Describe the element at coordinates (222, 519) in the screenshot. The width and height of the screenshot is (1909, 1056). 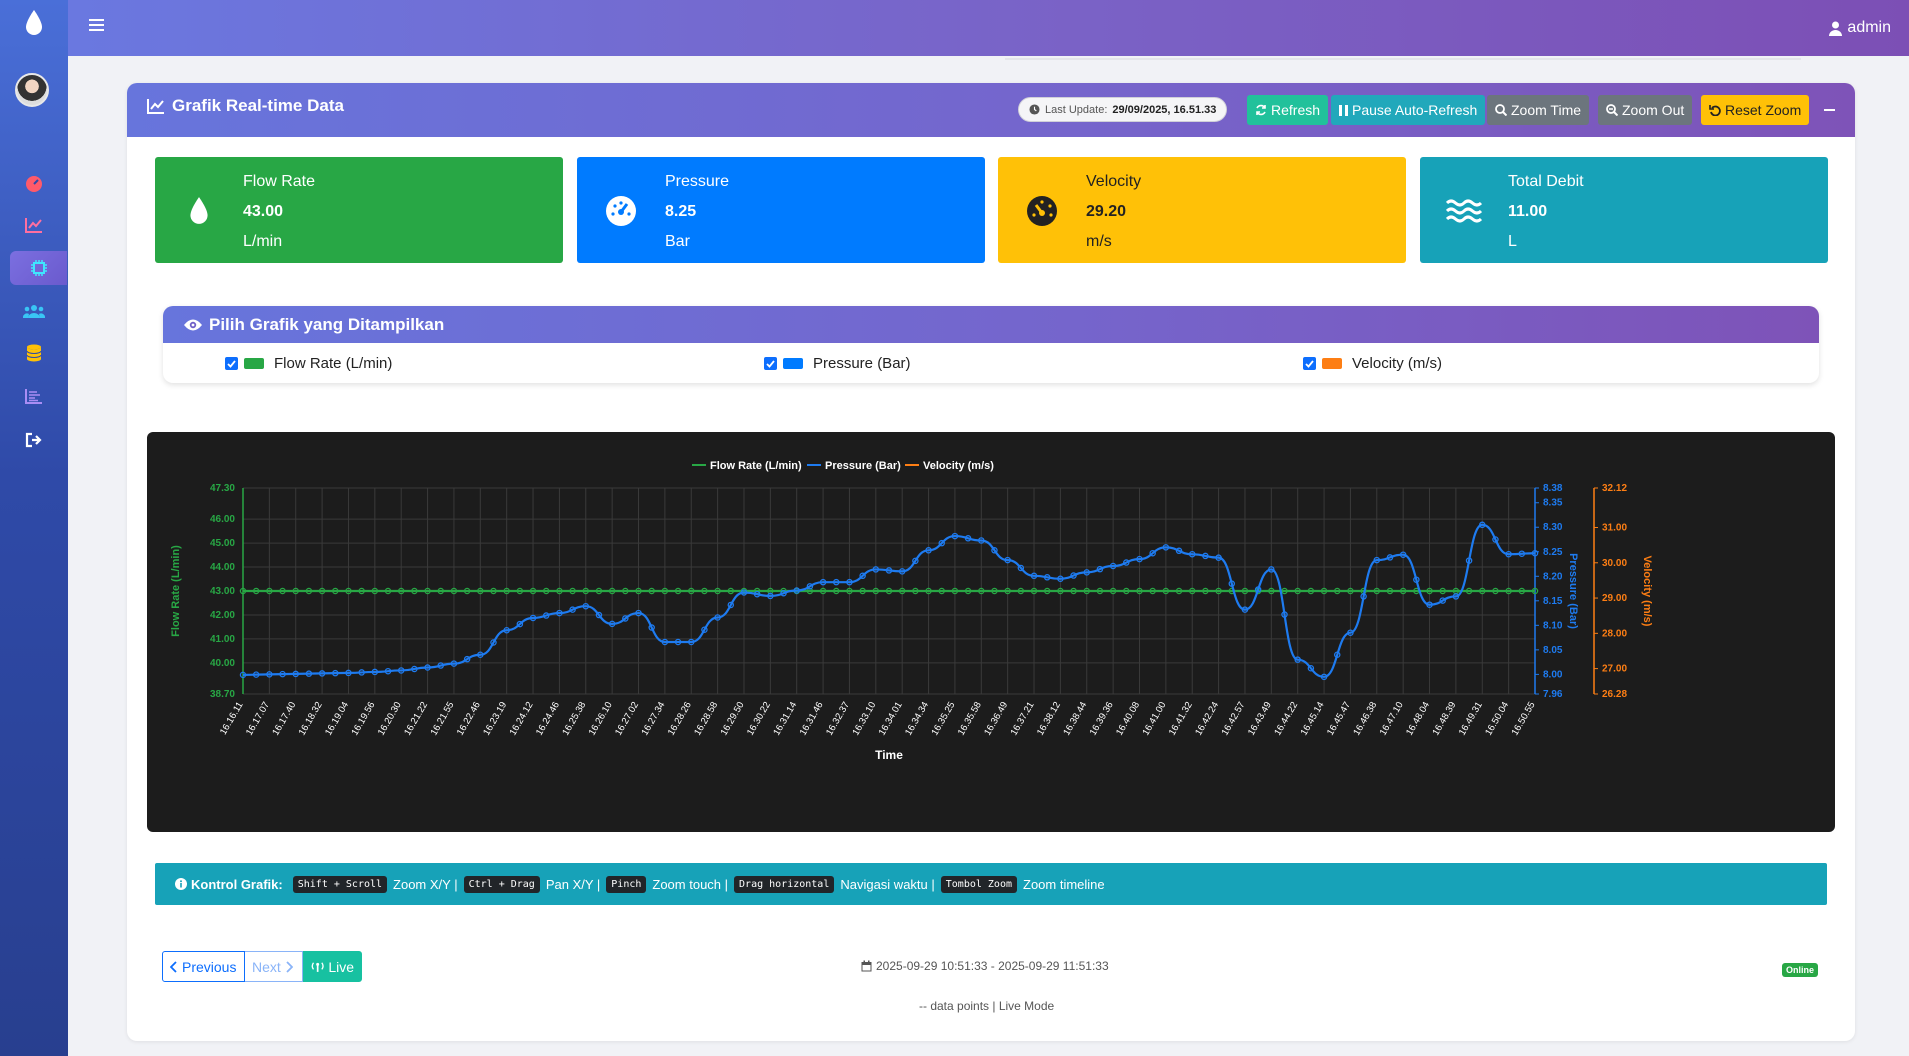
I see `y-left-tick-label: 46.00` at that location.